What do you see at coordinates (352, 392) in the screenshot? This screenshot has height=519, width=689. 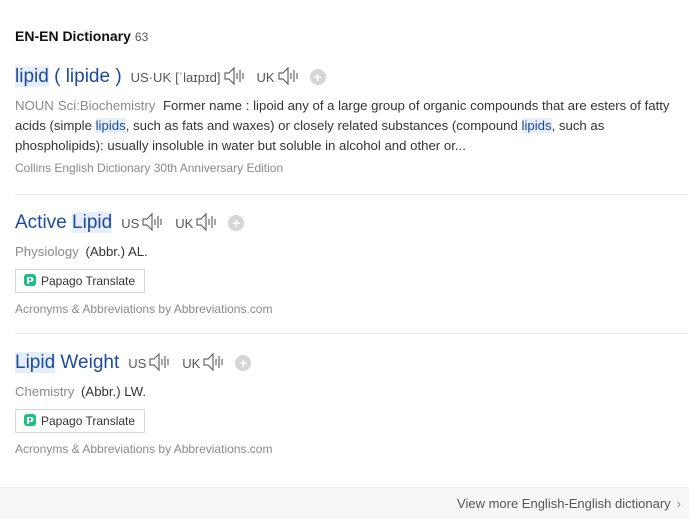 I see `definition: Chemistry (Abbr.) LW.` at bounding box center [352, 392].